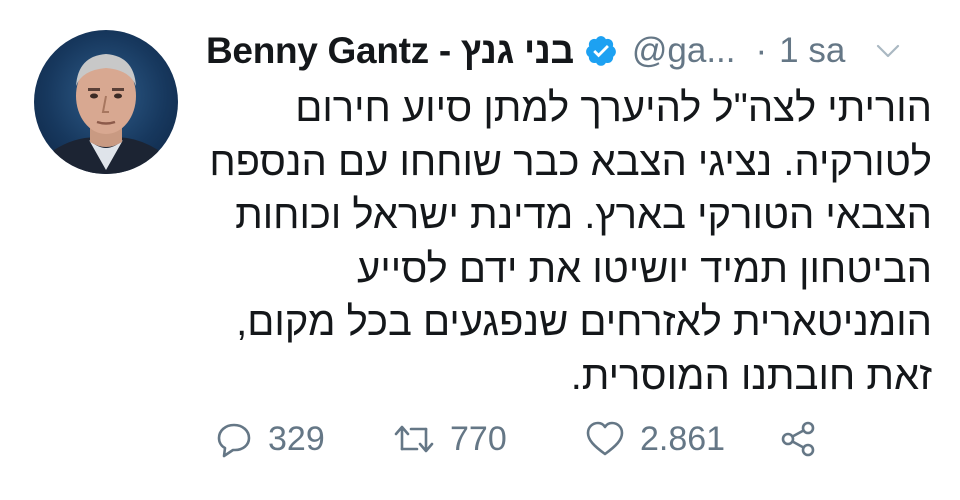  I want to click on retweet-icon, so click(414, 439).